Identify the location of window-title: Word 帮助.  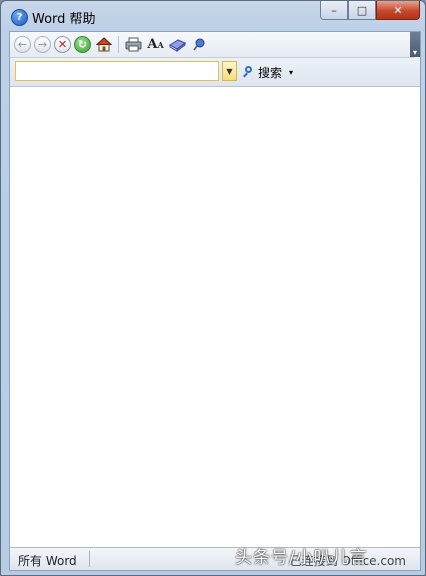
(64, 19).